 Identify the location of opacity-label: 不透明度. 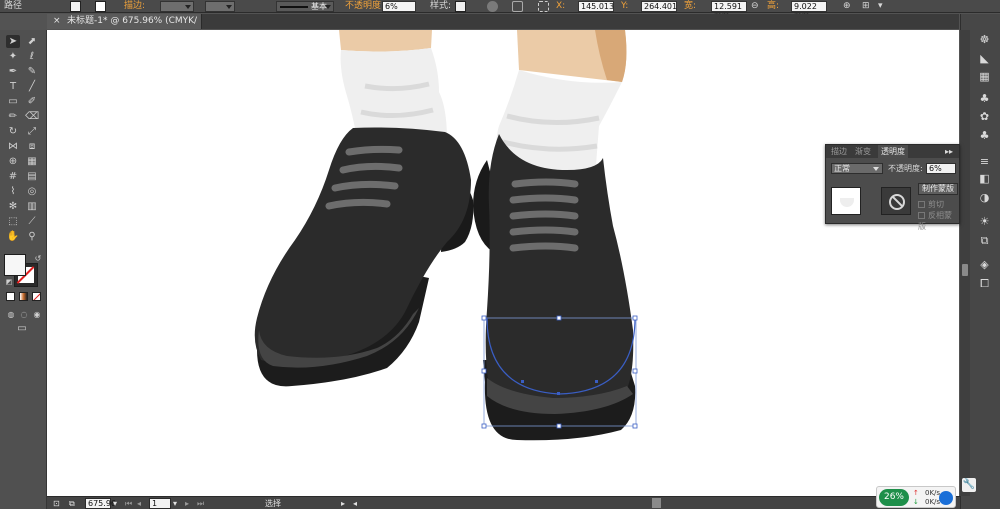
(363, 6).